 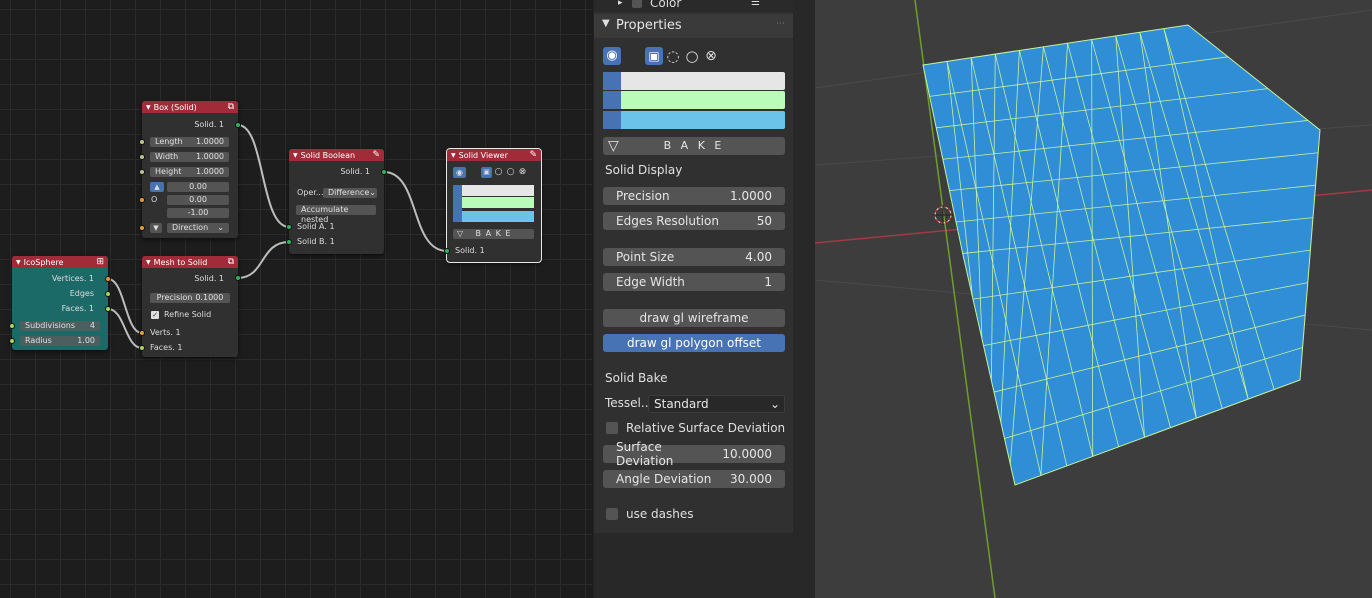 I want to click on width-field: Width 1.0000, so click(x=189, y=157).